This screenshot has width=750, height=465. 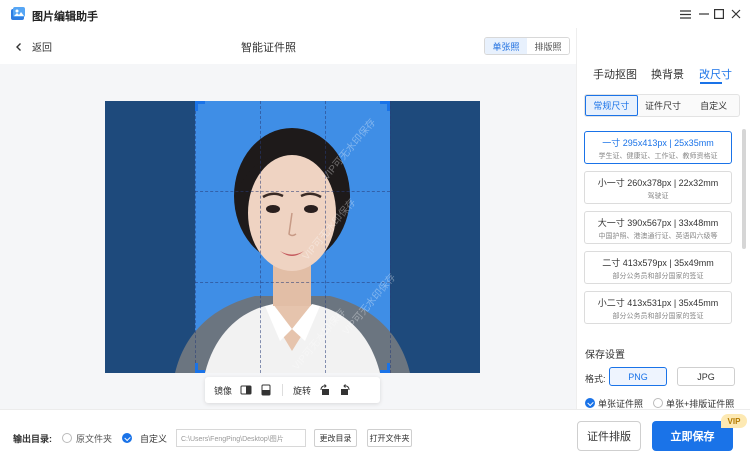 What do you see at coordinates (658, 236) in the screenshot?
I see `size-option-desc: 中国护照、港澳通行证、英语四六级等` at bounding box center [658, 236].